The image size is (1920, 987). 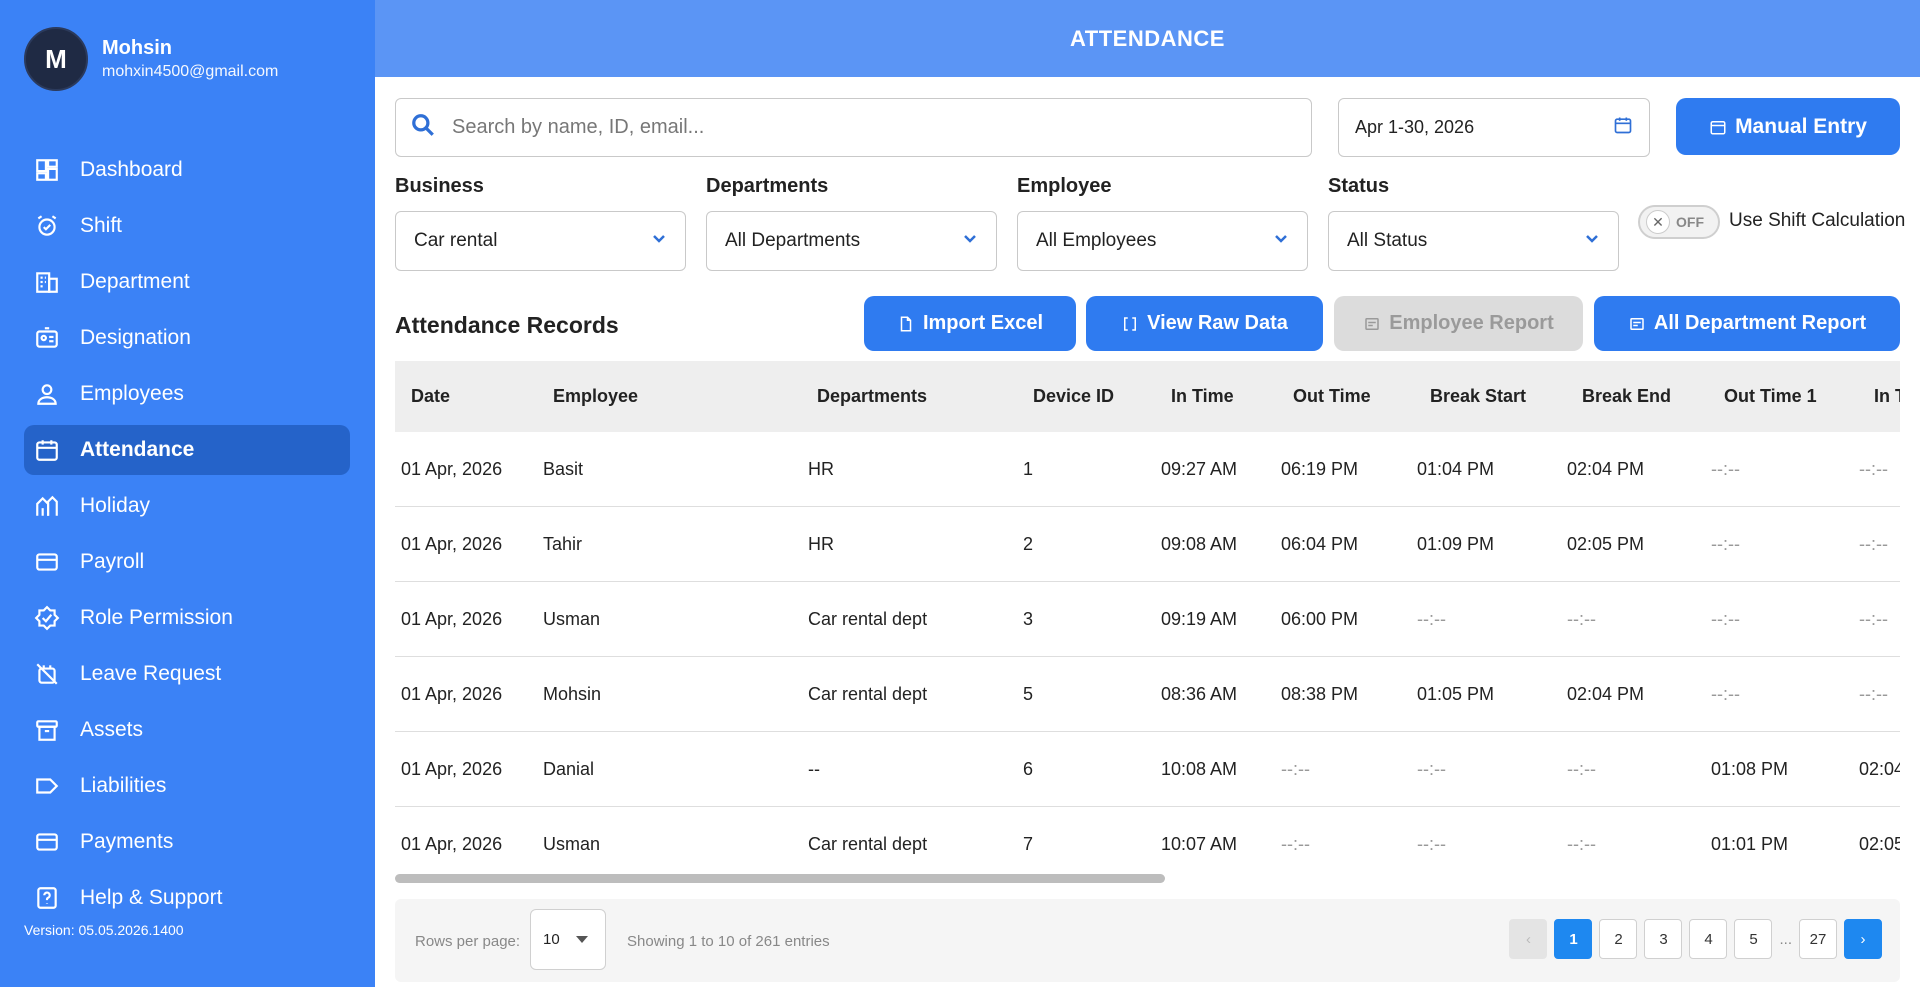 I want to click on sidebar-item-label: Shift, so click(x=101, y=225).